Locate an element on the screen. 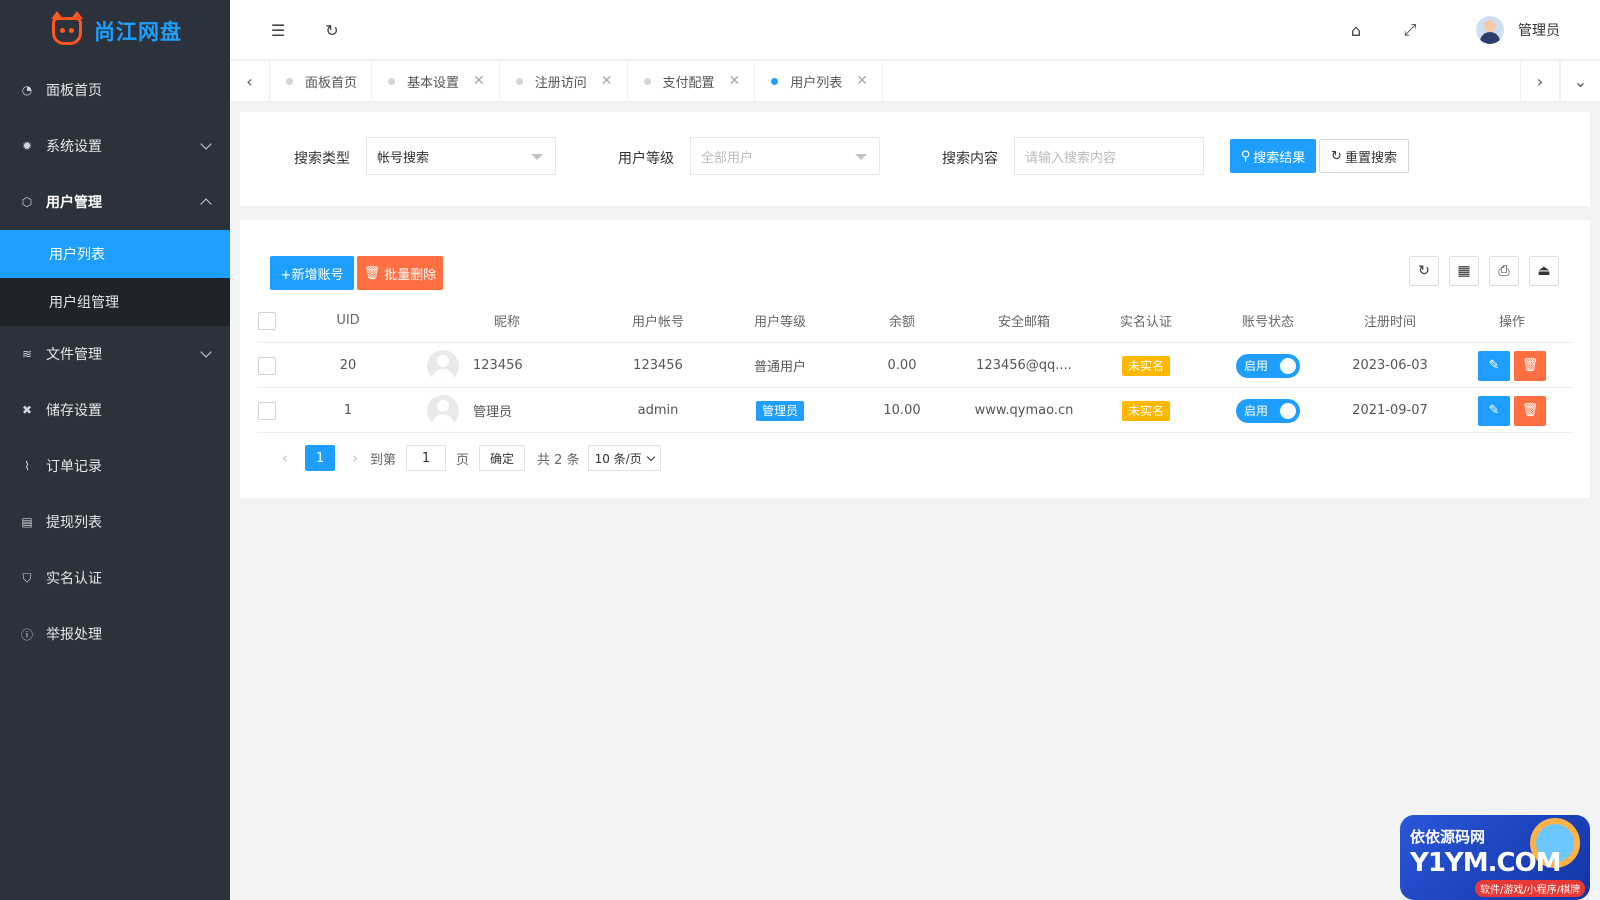 This screenshot has height=900, width=1600. current-page: 1 is located at coordinates (320, 458).